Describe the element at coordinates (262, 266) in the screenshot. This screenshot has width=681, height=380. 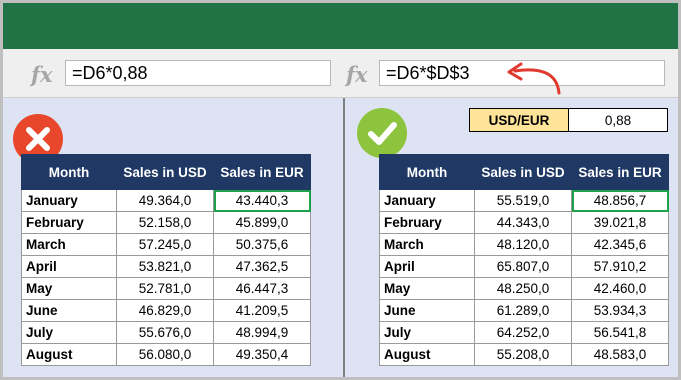
I see `eur-cell: 47.362,5` at that location.